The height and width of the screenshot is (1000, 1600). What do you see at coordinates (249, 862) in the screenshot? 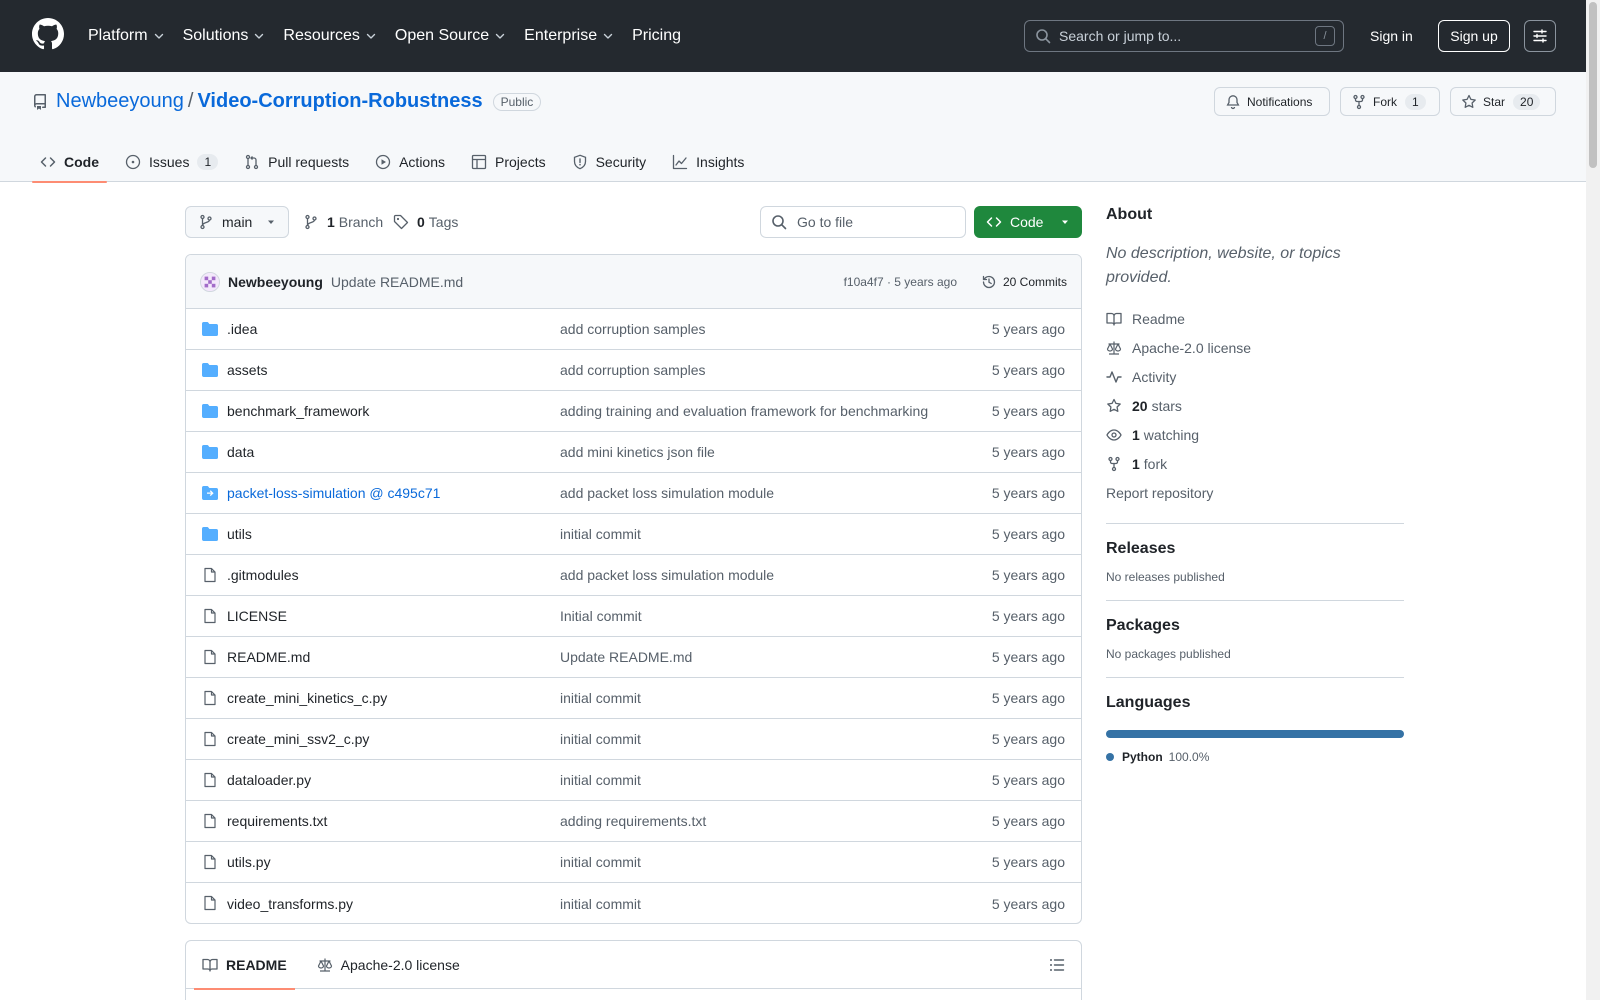
I see `file-name-link: utils.py` at bounding box center [249, 862].